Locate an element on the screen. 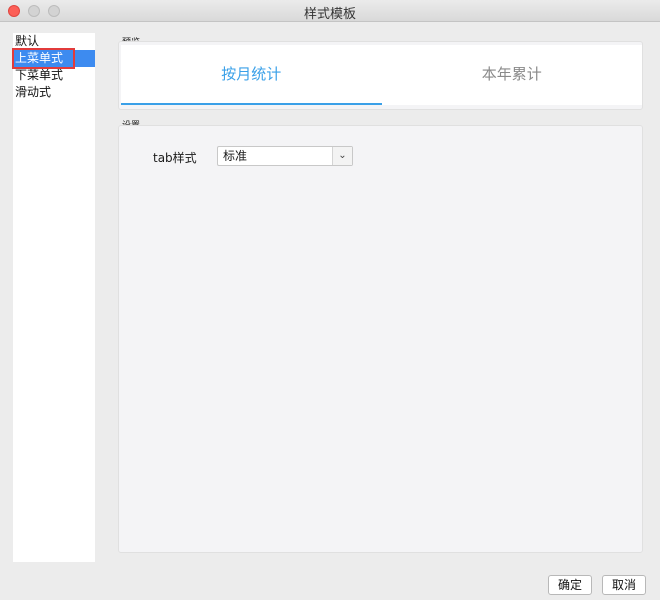 The height and width of the screenshot is (600, 660). window-titlebar: 样式模板 is located at coordinates (330, 11).